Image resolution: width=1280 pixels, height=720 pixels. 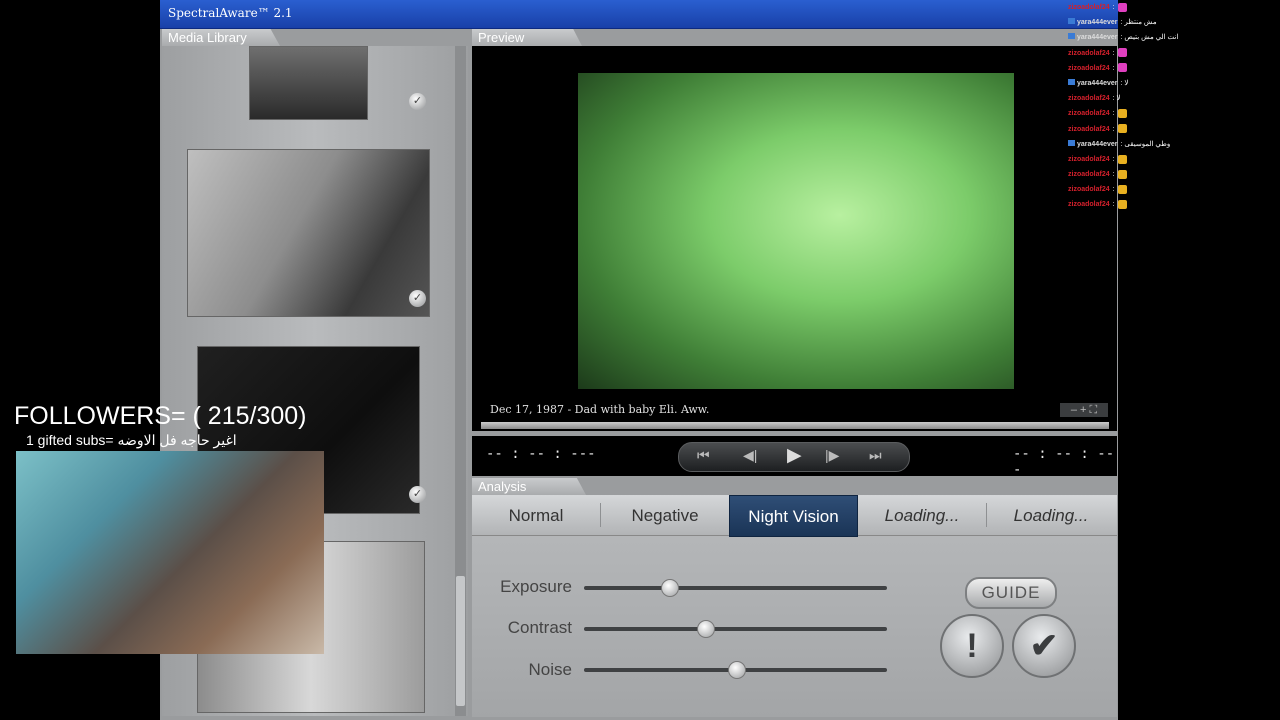 I want to click on contrast-slider, so click(x=735, y=629).